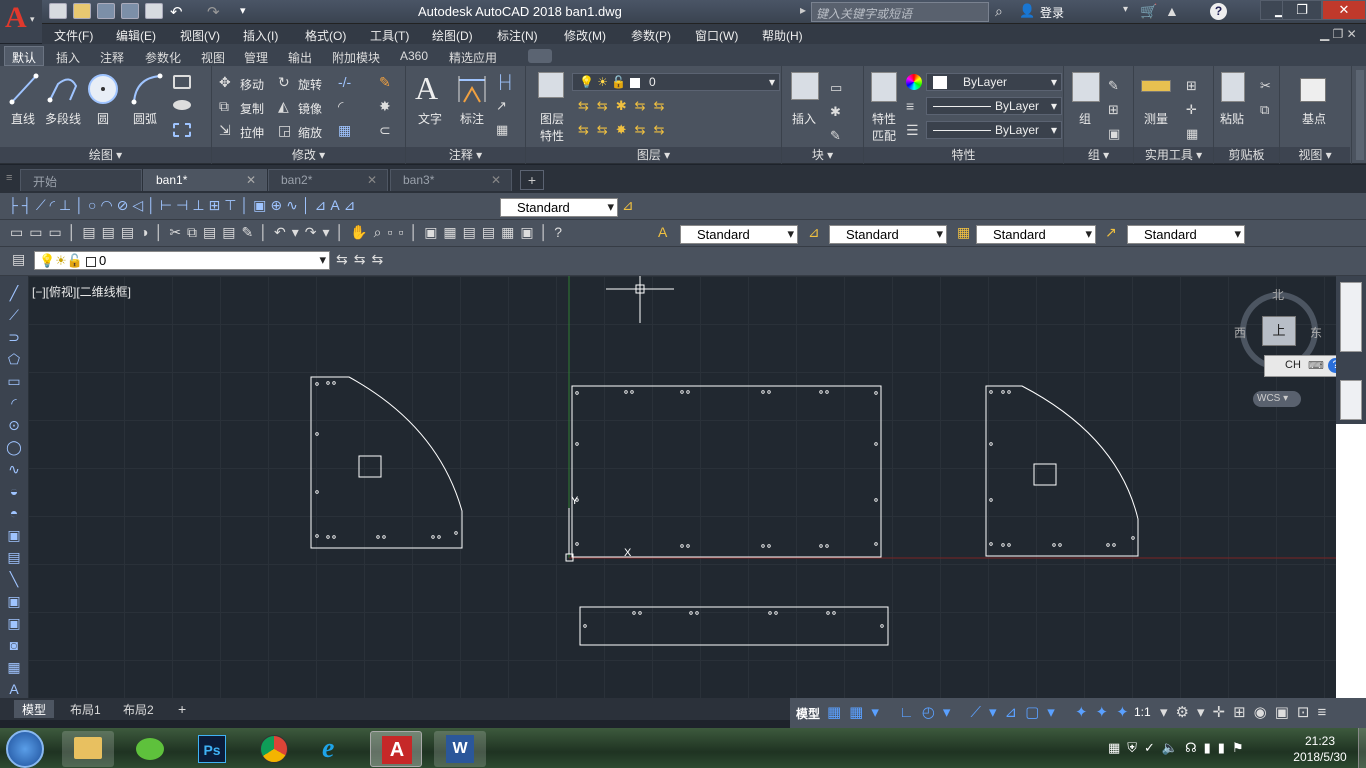 This screenshot has height=768, width=1366. What do you see at coordinates (1052, 12) in the screenshot?
I see `login-link: 登录` at bounding box center [1052, 12].